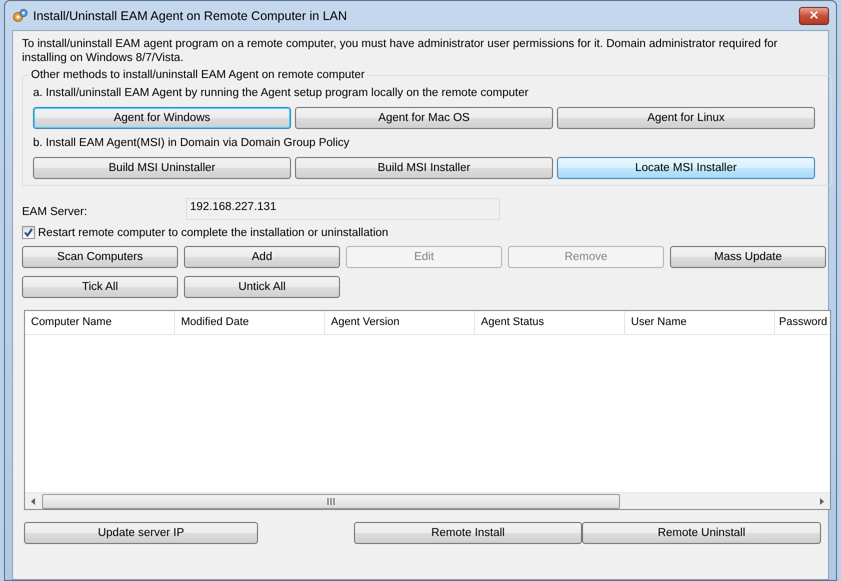 The width and height of the screenshot is (841, 581). What do you see at coordinates (141, 533) in the screenshot?
I see `button: Update server IP` at bounding box center [141, 533].